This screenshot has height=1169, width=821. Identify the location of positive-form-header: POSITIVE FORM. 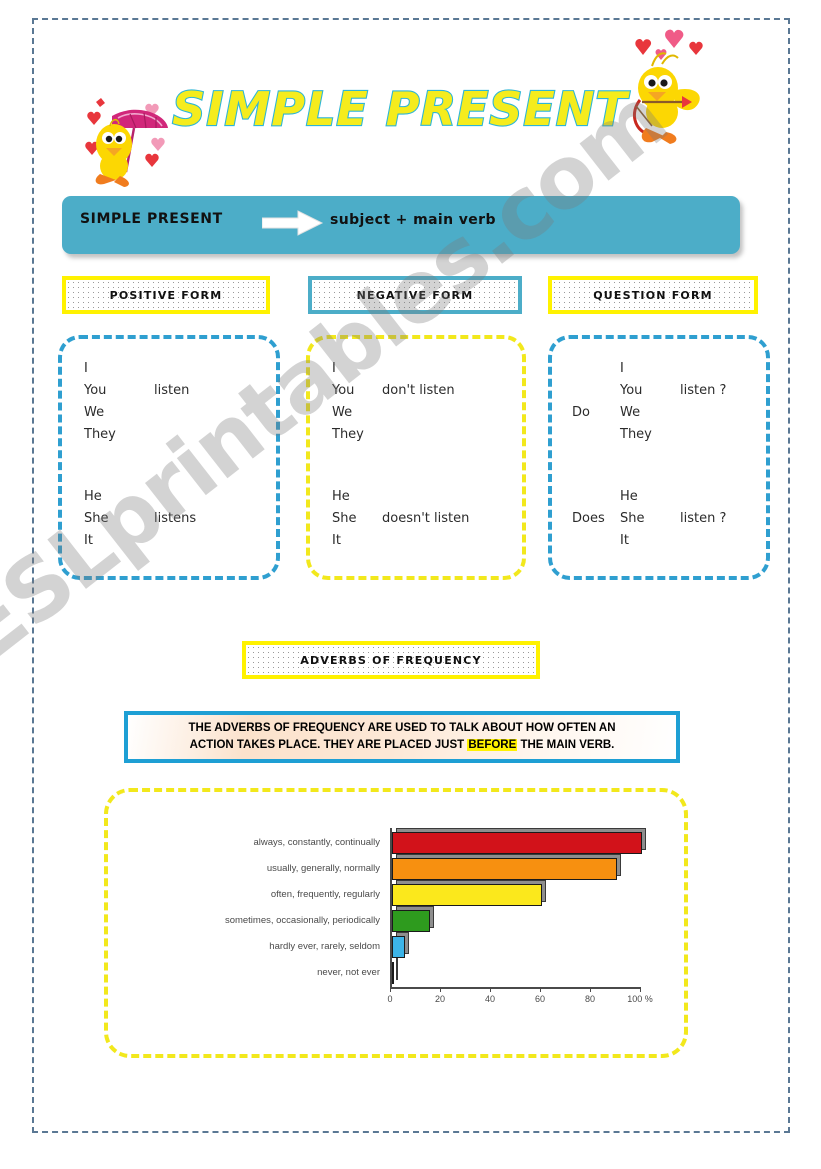
(166, 295).